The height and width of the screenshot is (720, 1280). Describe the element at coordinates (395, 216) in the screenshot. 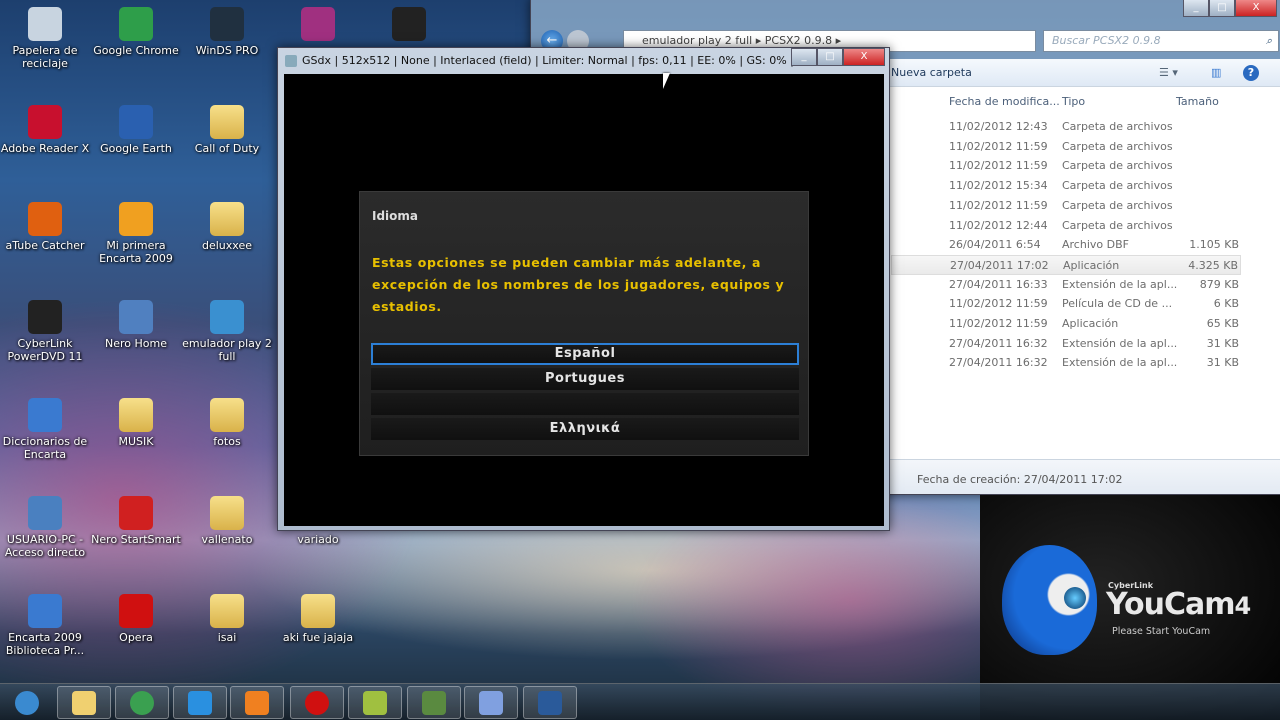

I see `dialog-title: Idioma` at that location.